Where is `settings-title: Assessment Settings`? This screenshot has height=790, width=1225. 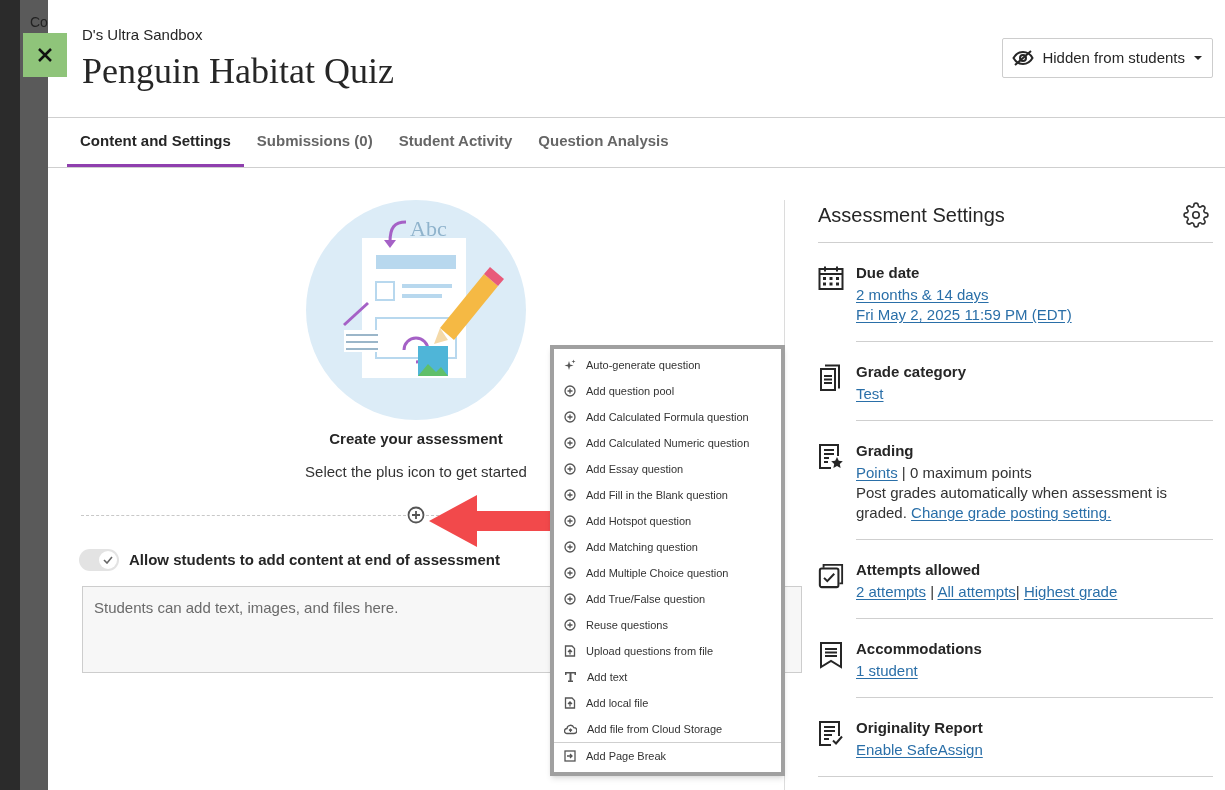 settings-title: Assessment Settings is located at coordinates (911, 215).